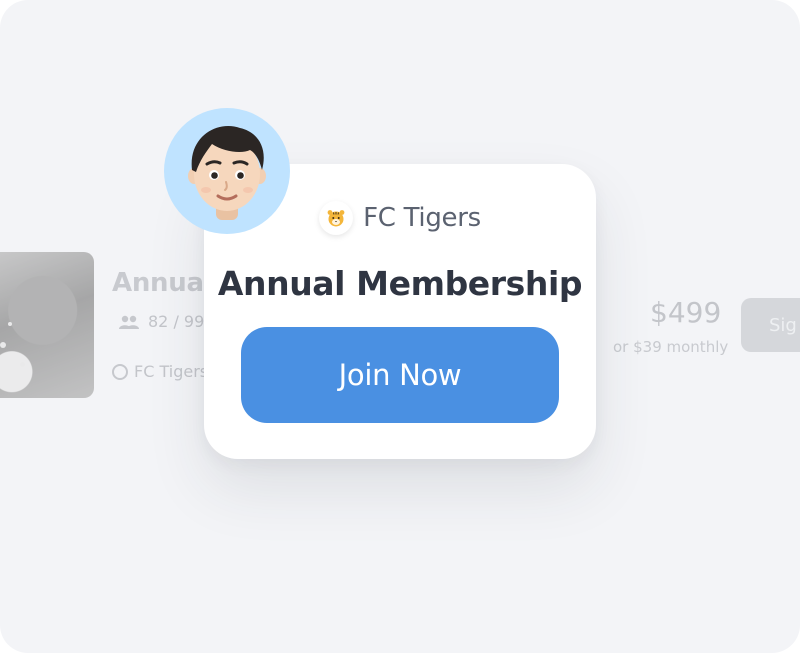  Describe the element at coordinates (171, 371) in the screenshot. I see `listing-club-name: FC Tigers` at that location.